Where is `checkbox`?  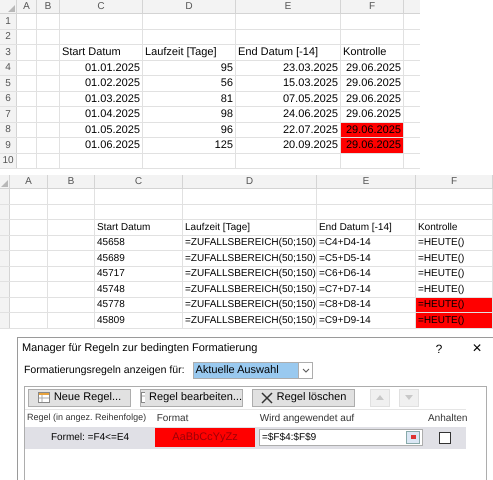
checkbox is located at coordinates (444, 438).